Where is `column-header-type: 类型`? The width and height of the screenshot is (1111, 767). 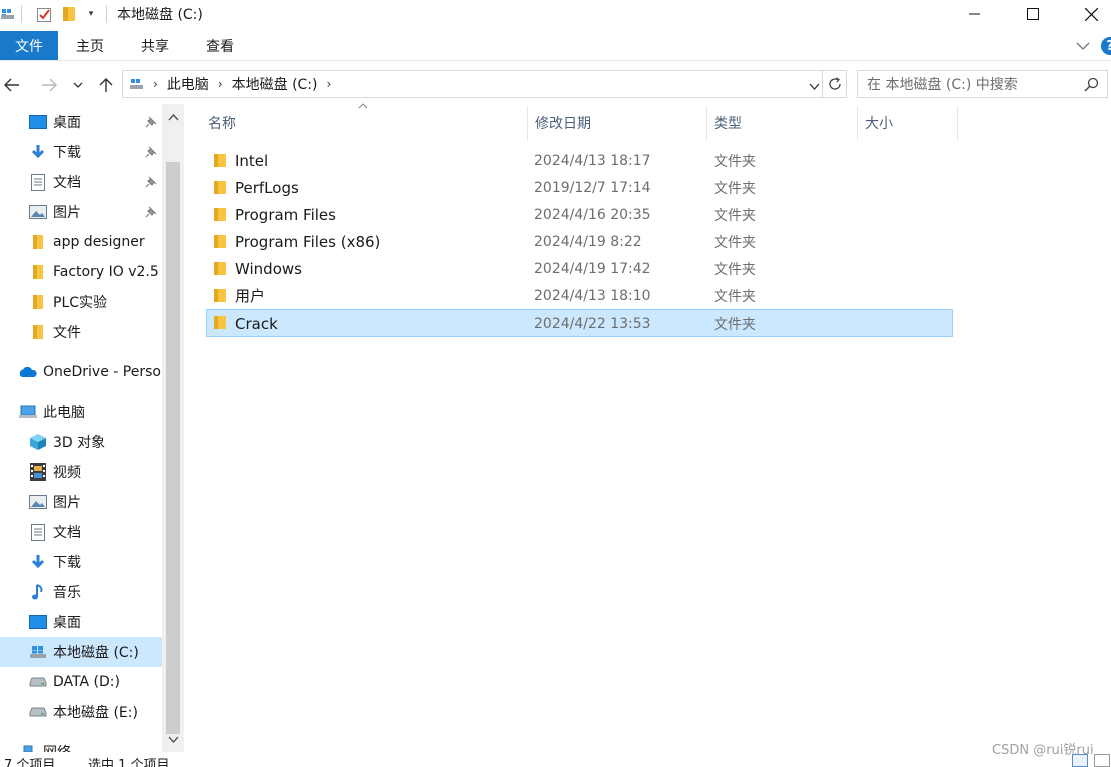
column-header-type: 类型 is located at coordinates (785, 123).